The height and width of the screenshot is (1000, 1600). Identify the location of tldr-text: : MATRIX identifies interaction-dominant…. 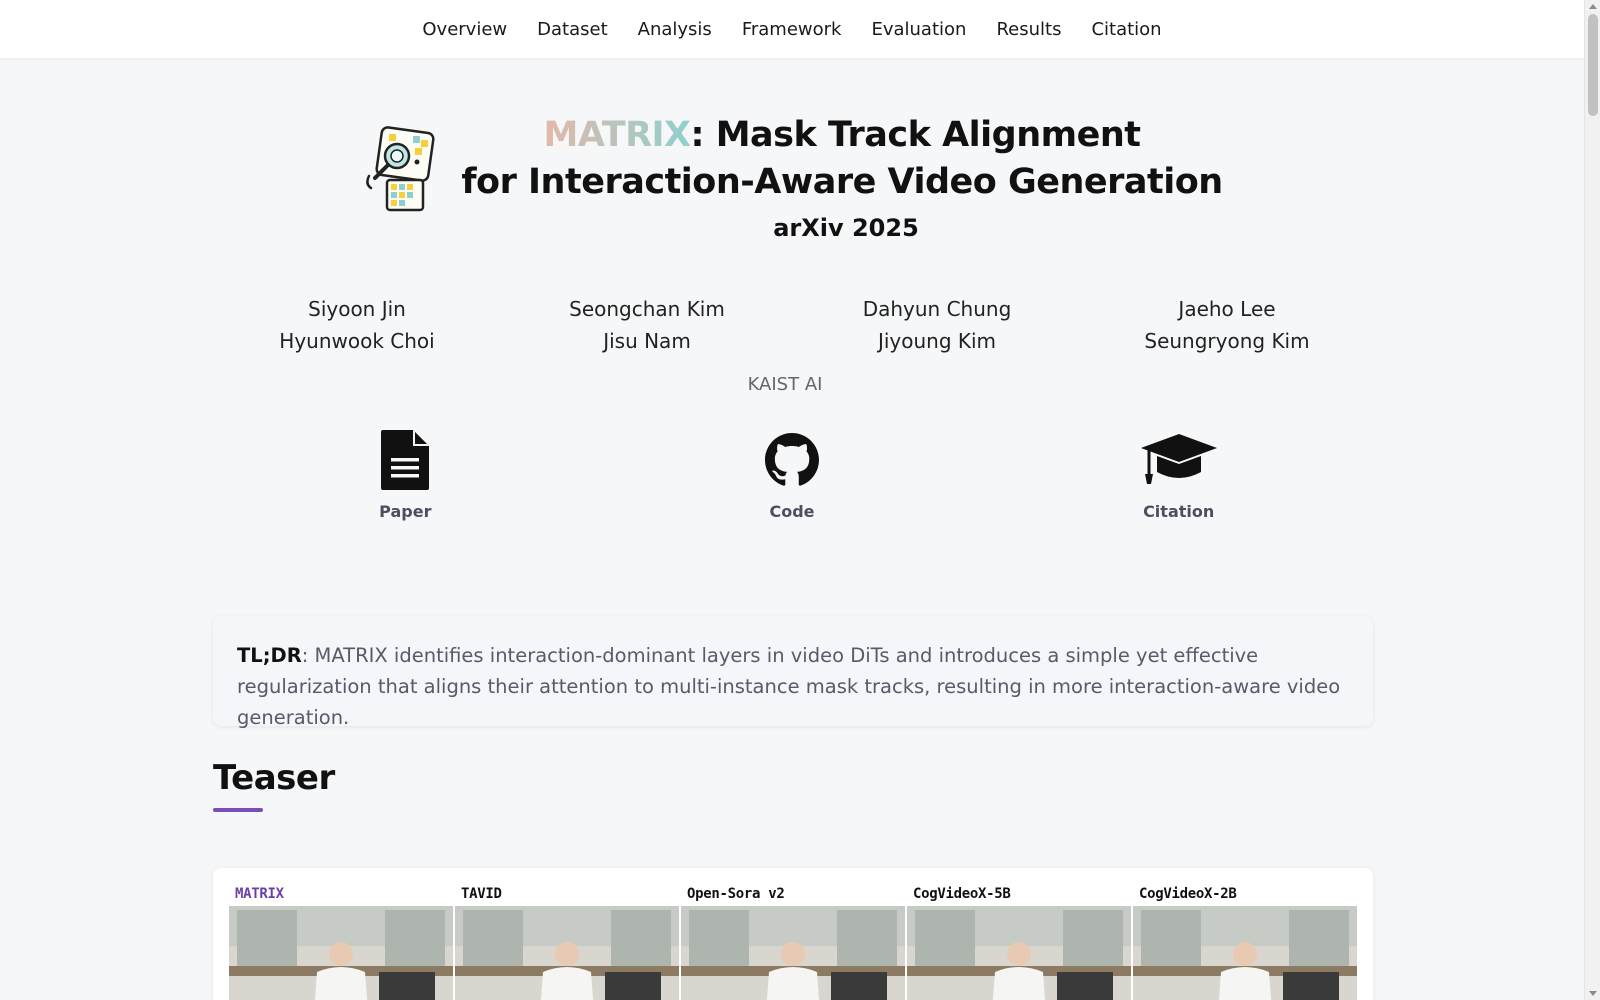
(789, 686).